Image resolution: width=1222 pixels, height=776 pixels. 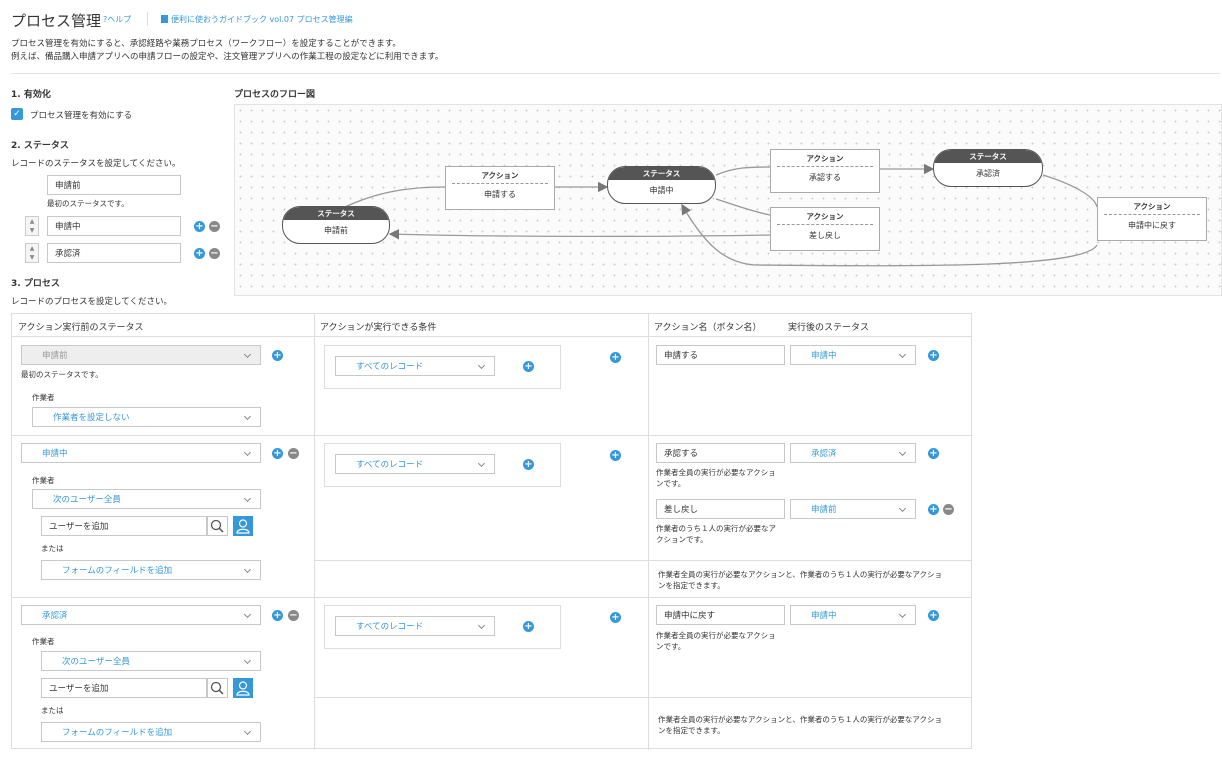 I want to click on status-input-2: 申請中, so click(x=114, y=226).